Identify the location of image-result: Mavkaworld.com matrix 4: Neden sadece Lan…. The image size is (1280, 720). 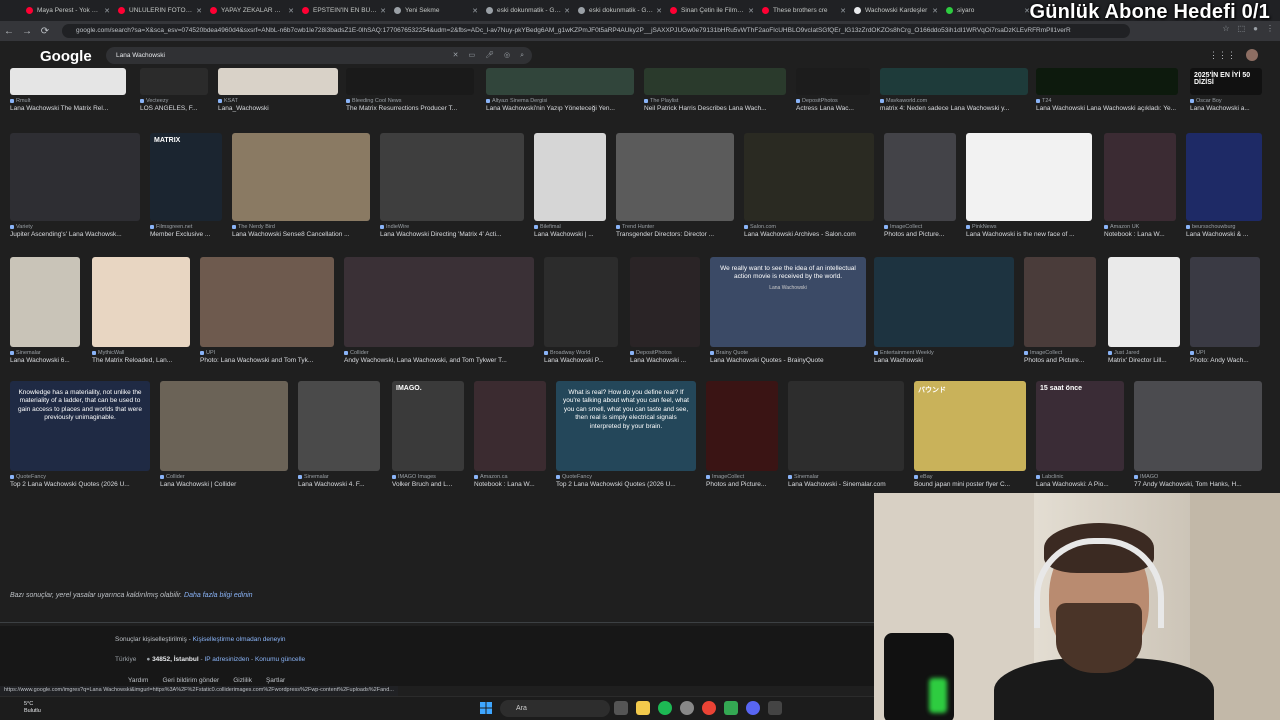
(954, 90).